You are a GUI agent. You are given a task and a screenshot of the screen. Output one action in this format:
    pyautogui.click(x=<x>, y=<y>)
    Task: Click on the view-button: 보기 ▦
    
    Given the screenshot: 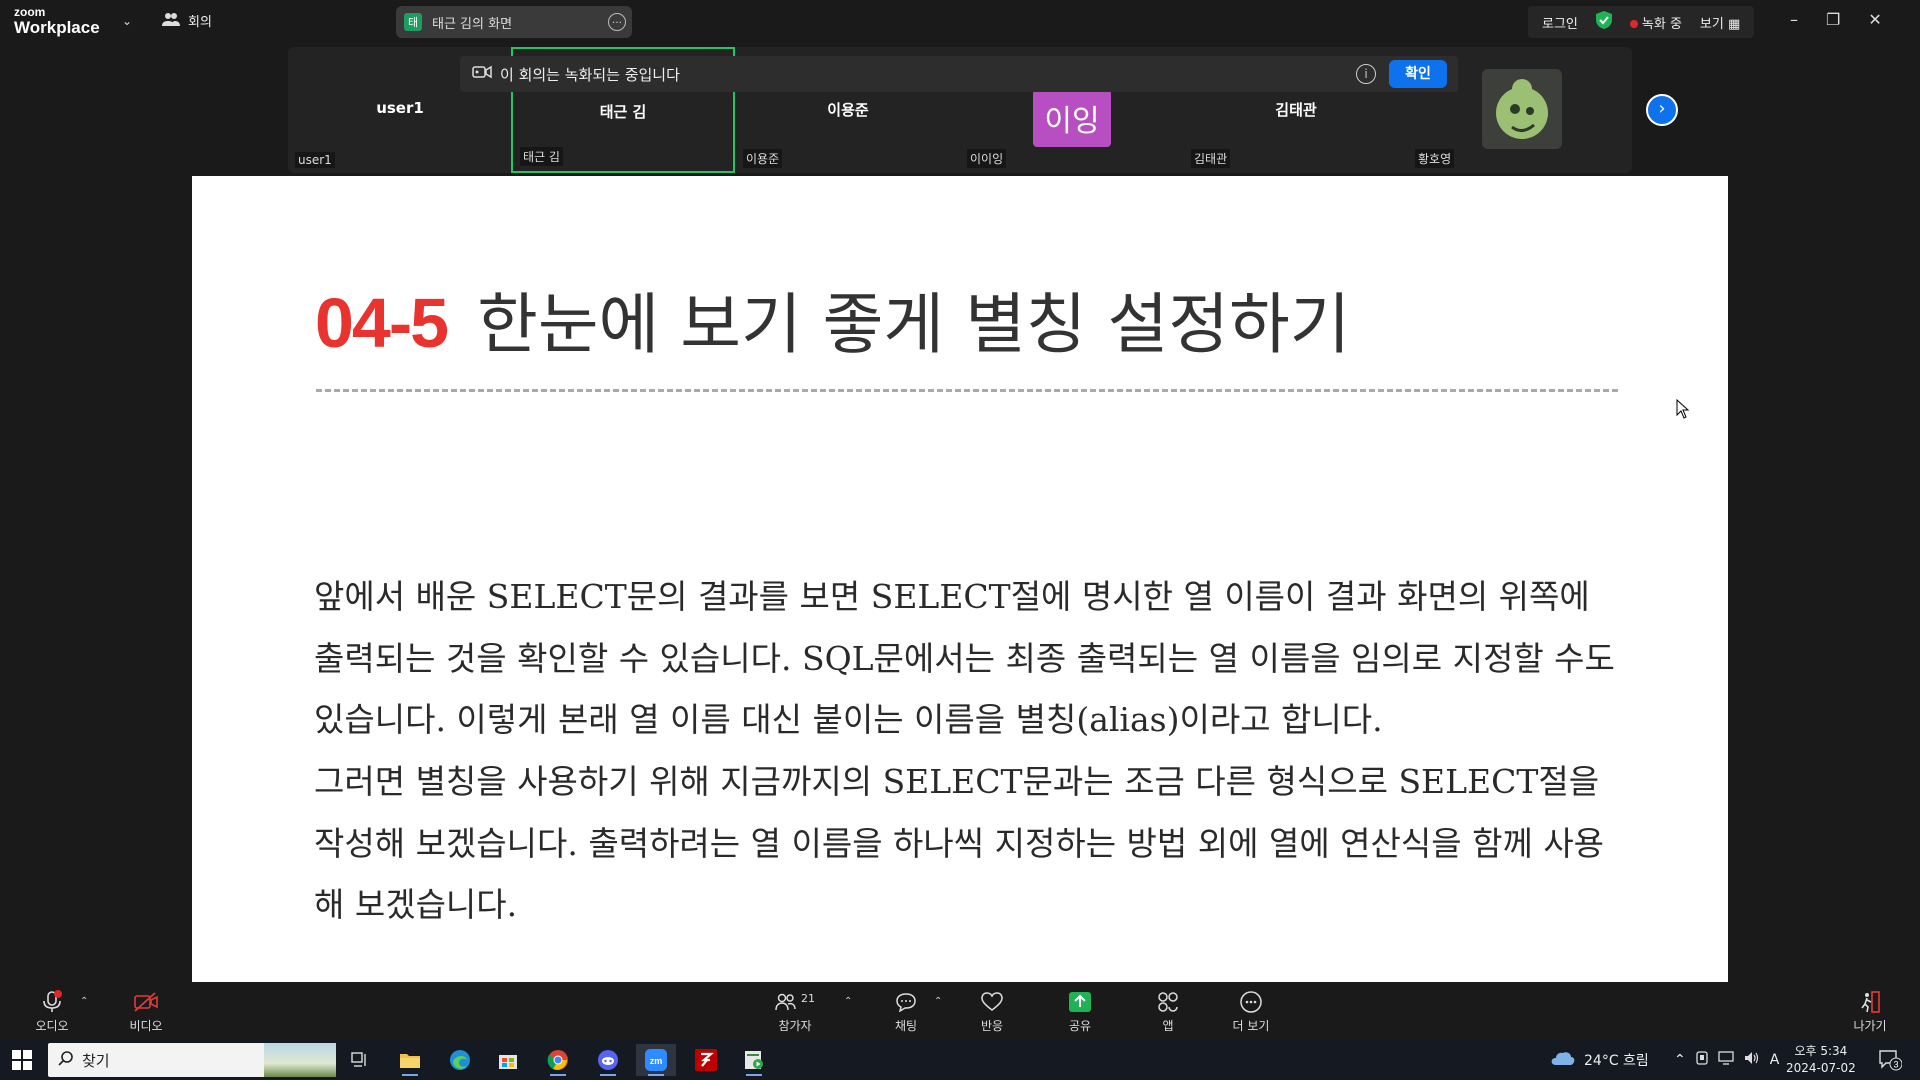 What is the action you would take?
    pyautogui.click(x=1720, y=22)
    